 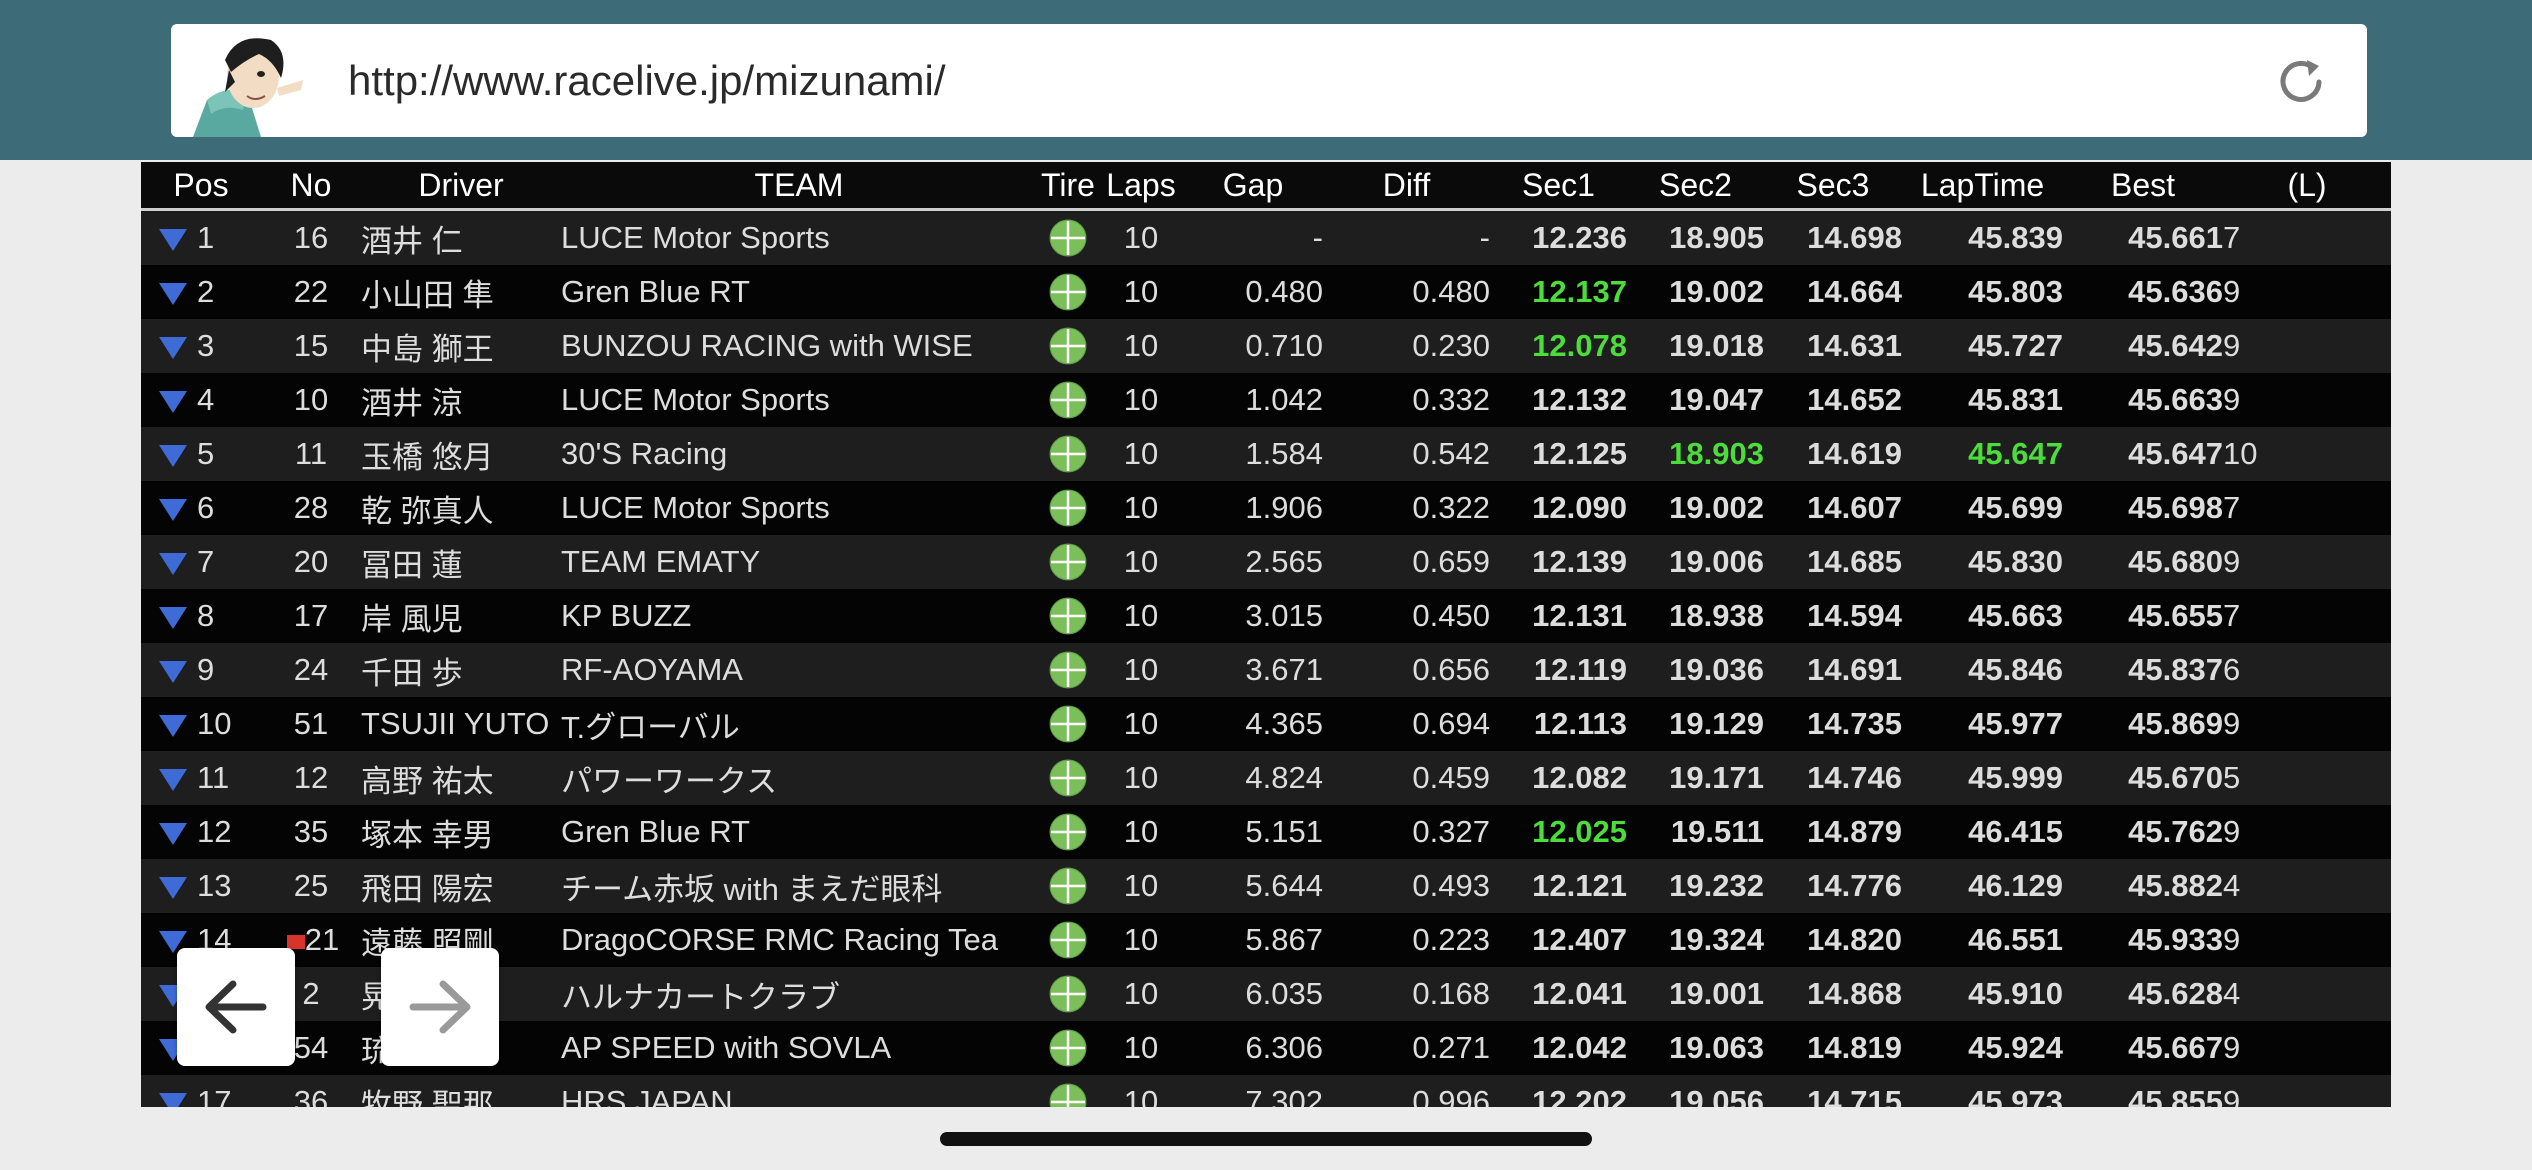 What do you see at coordinates (2143, 940) in the screenshot?
I see `best-cell: 45.933` at bounding box center [2143, 940].